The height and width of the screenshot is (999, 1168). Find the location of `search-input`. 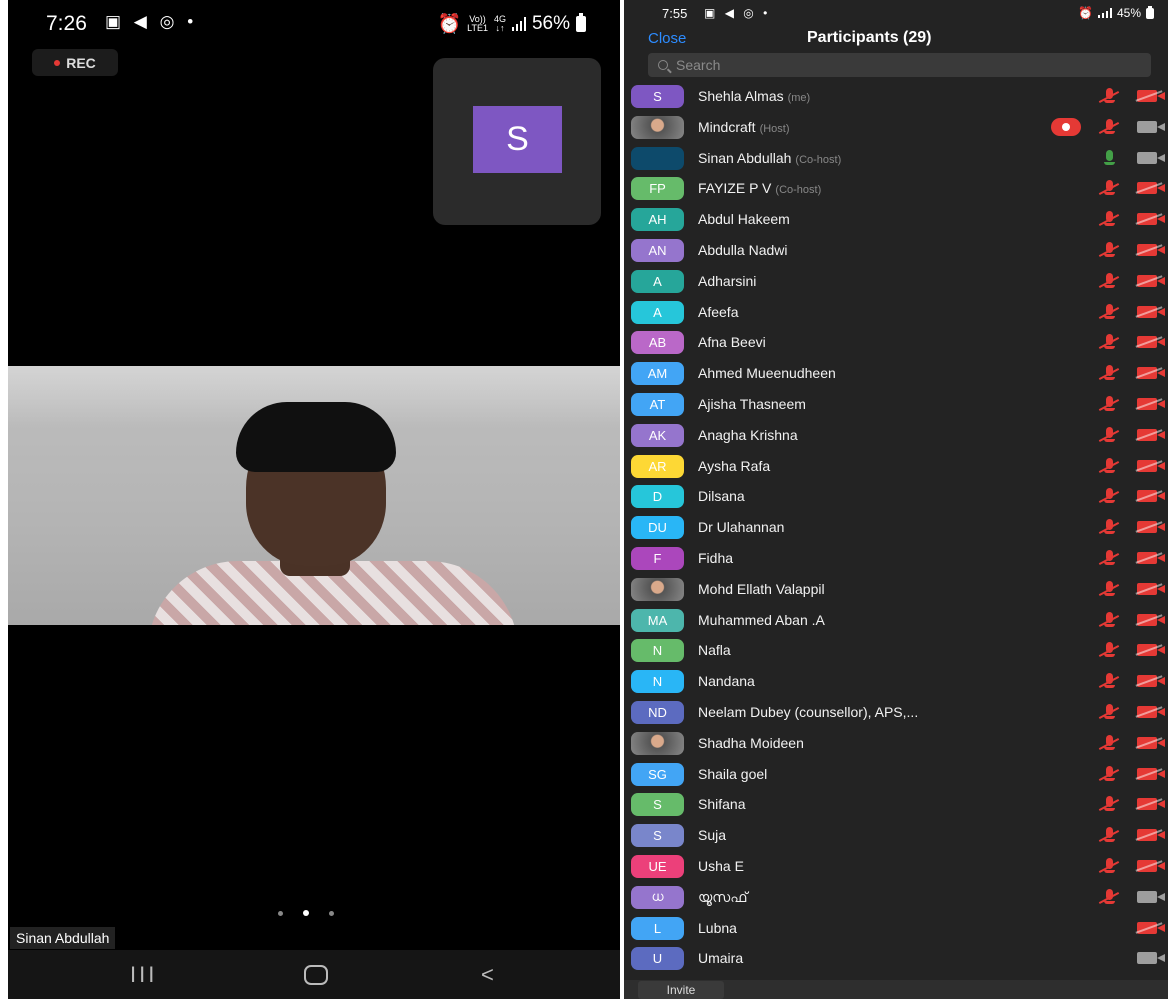

search-input is located at coordinates (876, 65).